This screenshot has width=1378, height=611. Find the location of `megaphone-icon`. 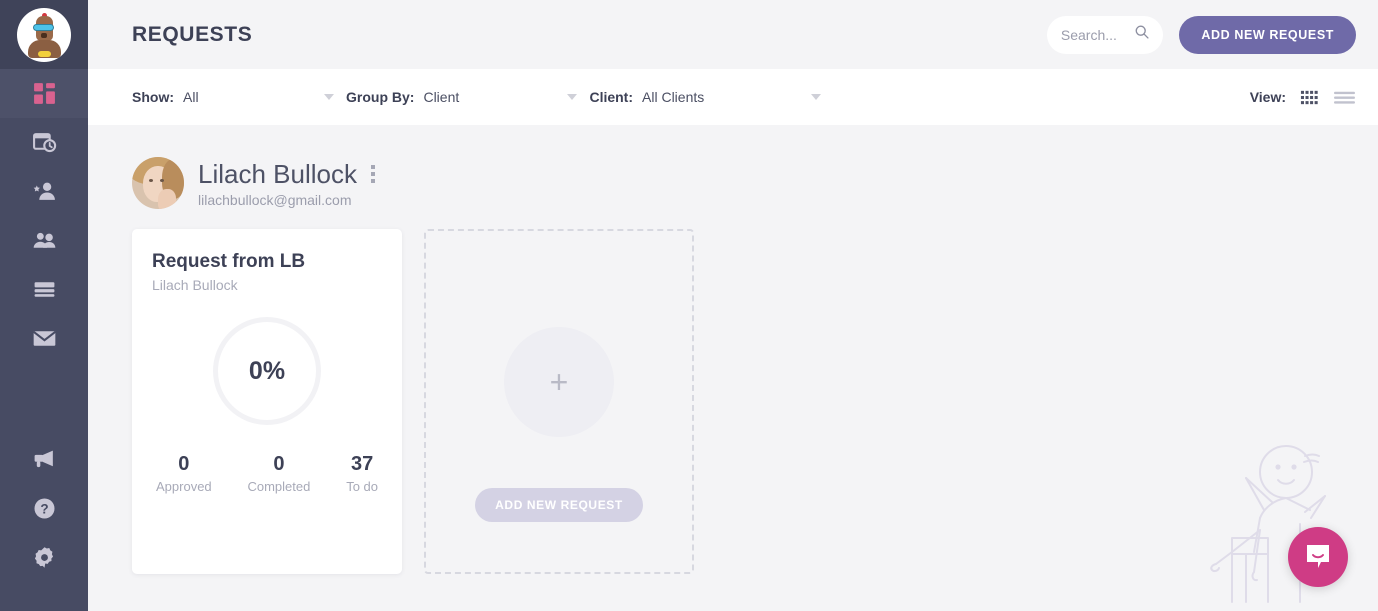

megaphone-icon is located at coordinates (44, 459).